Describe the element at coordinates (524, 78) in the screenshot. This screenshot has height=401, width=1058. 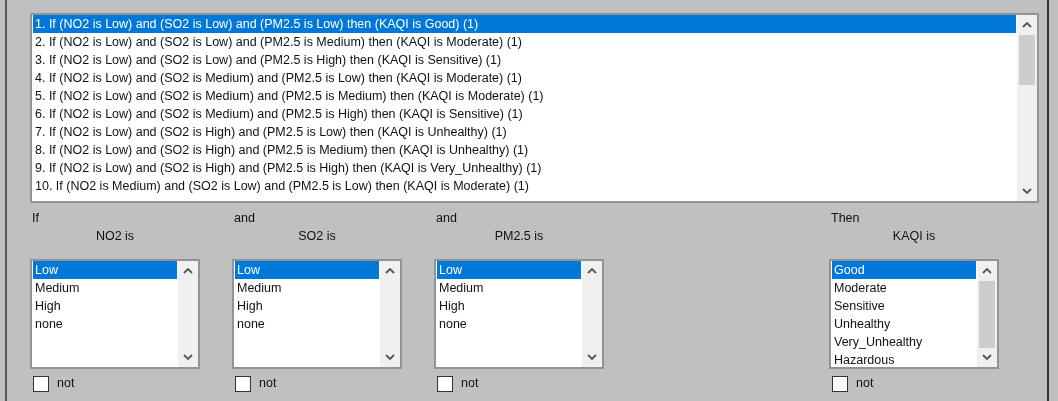
I see `rule-item: 4. If (NO2 is Low) and (SO2 is Medium) and (PM2.5 is Low) then (KAQI is Moderate) (1)` at that location.